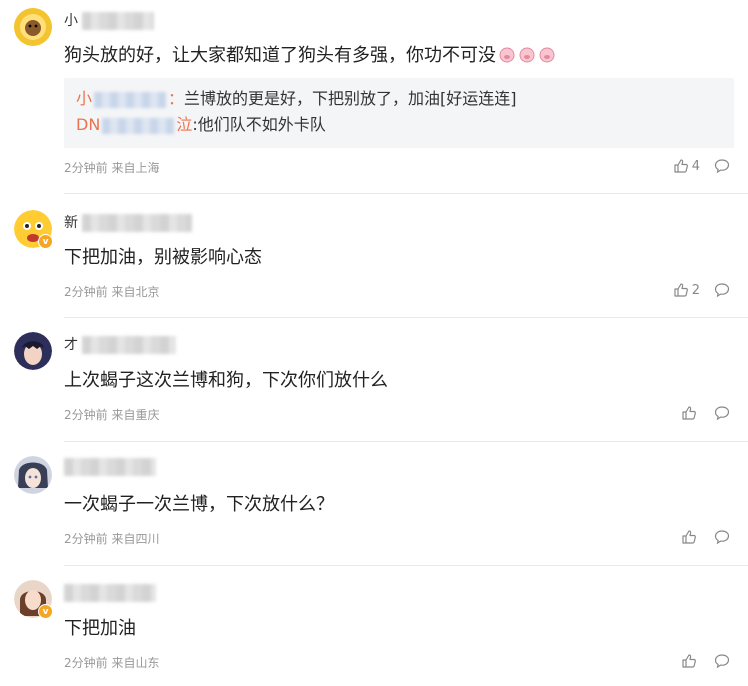  I want to click on username: 小, so click(114, 21).